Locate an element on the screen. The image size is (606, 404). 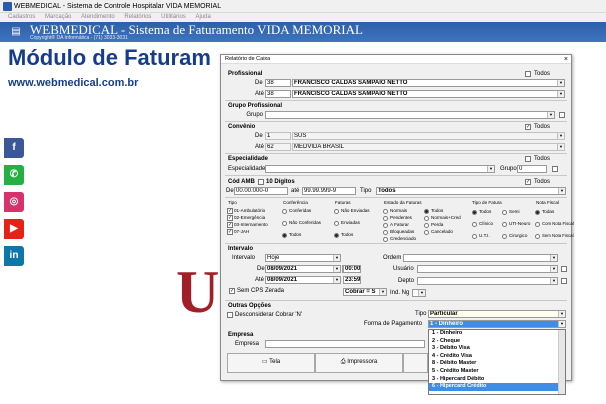
tf-clinico-radio is located at coordinates (474, 224).